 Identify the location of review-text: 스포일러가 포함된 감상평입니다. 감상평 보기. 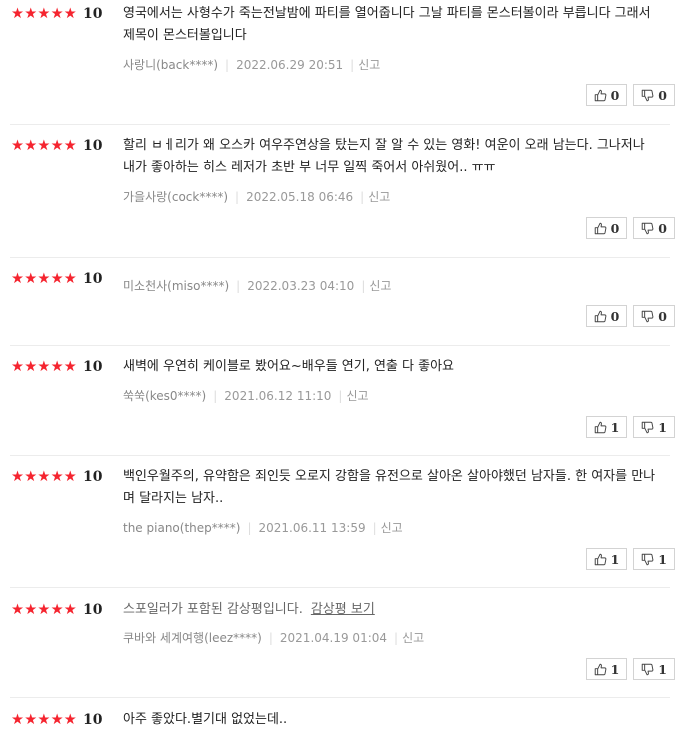
(390, 610).